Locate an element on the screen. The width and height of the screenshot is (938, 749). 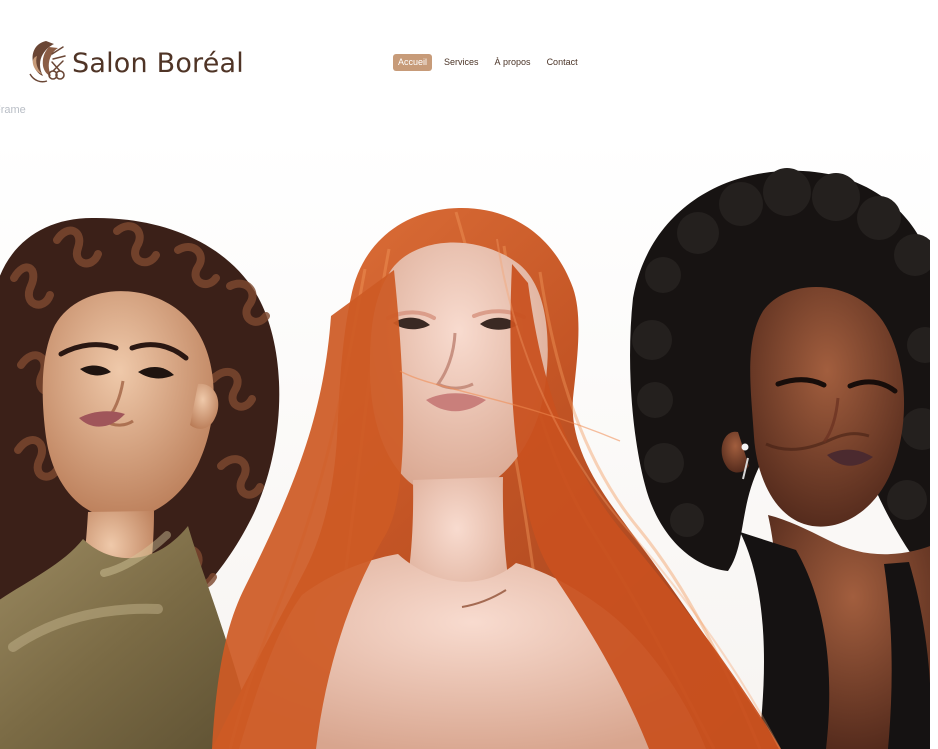
main-navigation: Accueil Services À propos Contact is located at coordinates (487, 62).